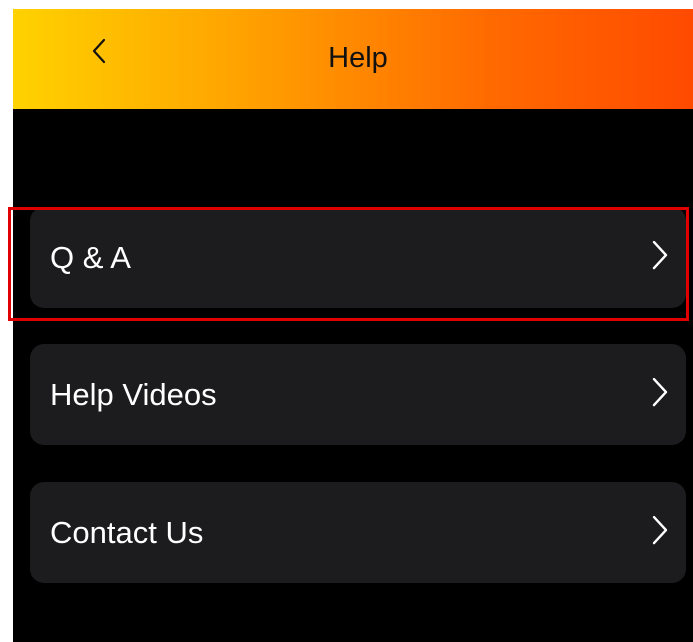 The image size is (693, 642). I want to click on menu-item-help-videos: Help Videos, so click(358, 394).